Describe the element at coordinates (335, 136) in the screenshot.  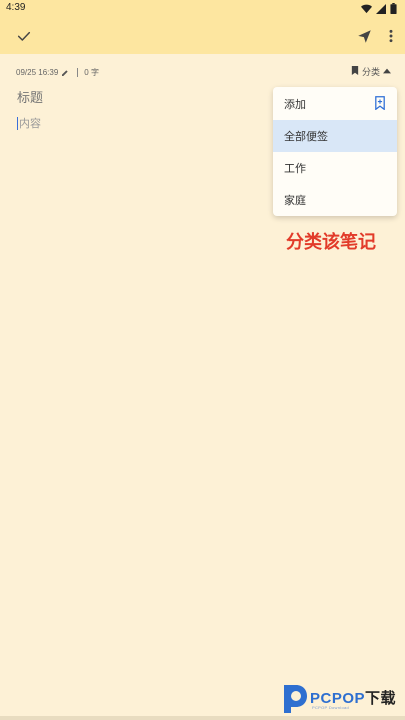
I see `category-menu-item-all-notes: 全部便签` at that location.